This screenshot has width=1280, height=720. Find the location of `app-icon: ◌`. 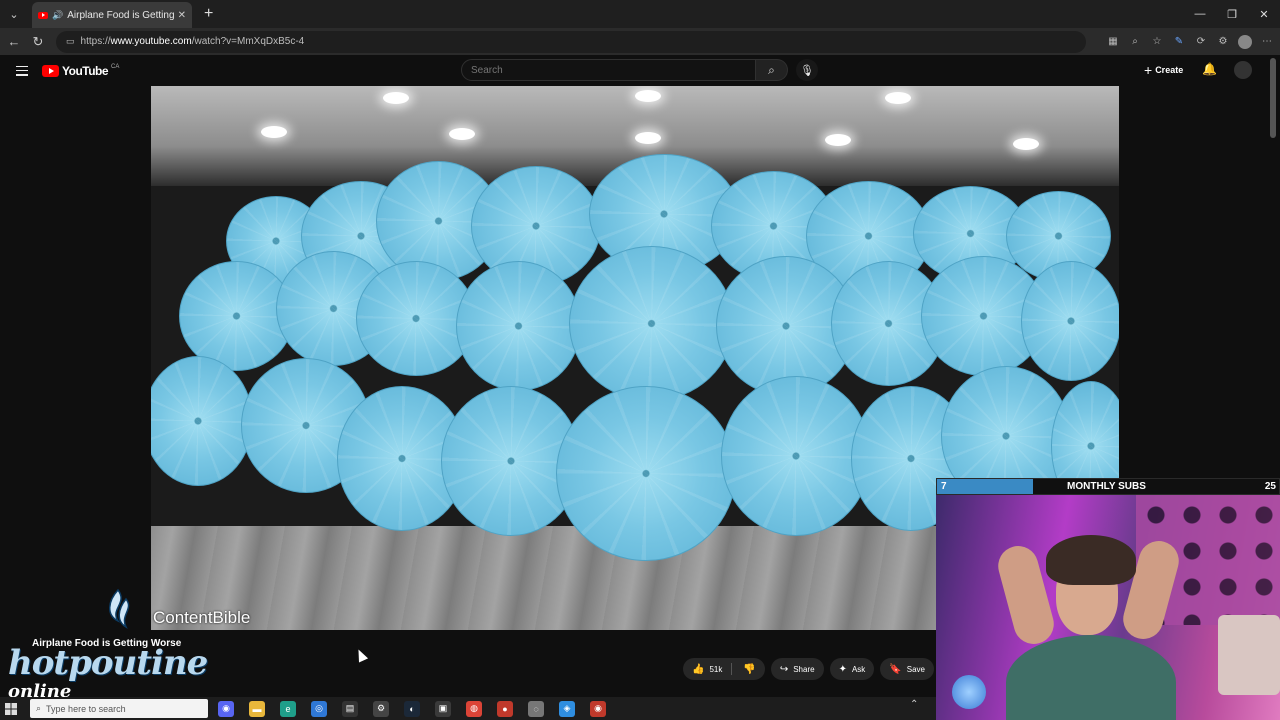

app-icon: ◌ is located at coordinates (536, 708).